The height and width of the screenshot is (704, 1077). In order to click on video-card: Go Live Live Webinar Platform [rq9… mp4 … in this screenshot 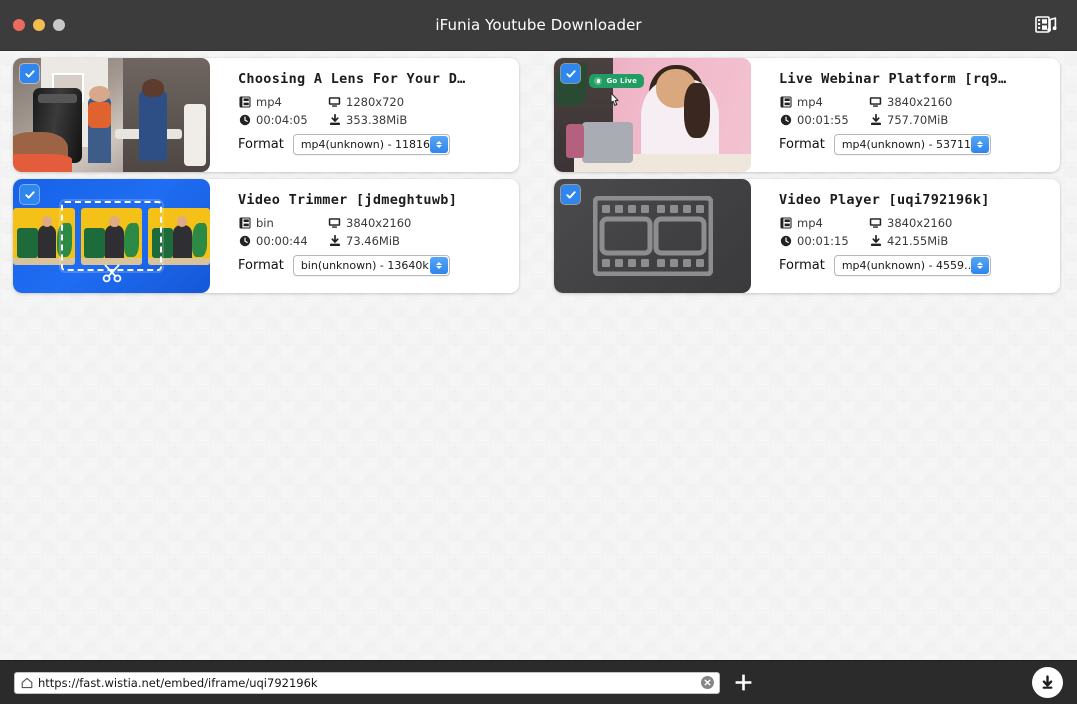, I will do `click(807, 115)`.